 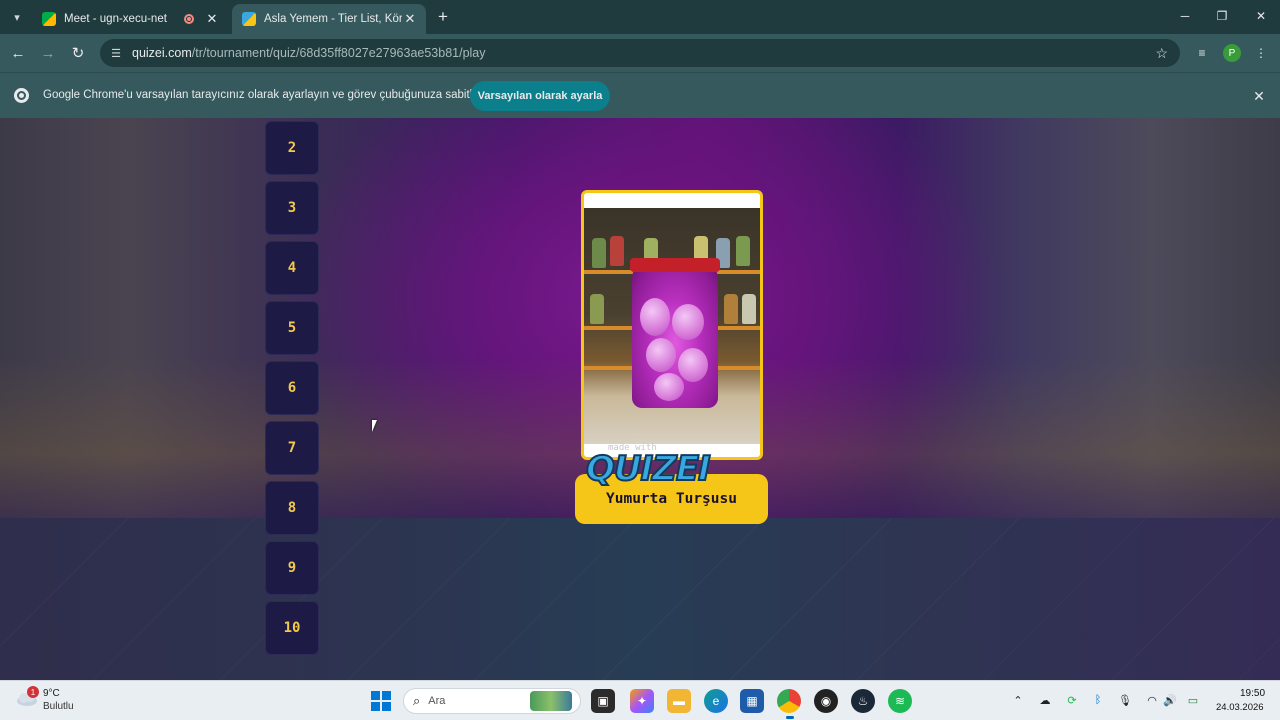 What do you see at coordinates (292, 388) in the screenshot?
I see `rank-slot: 6` at bounding box center [292, 388].